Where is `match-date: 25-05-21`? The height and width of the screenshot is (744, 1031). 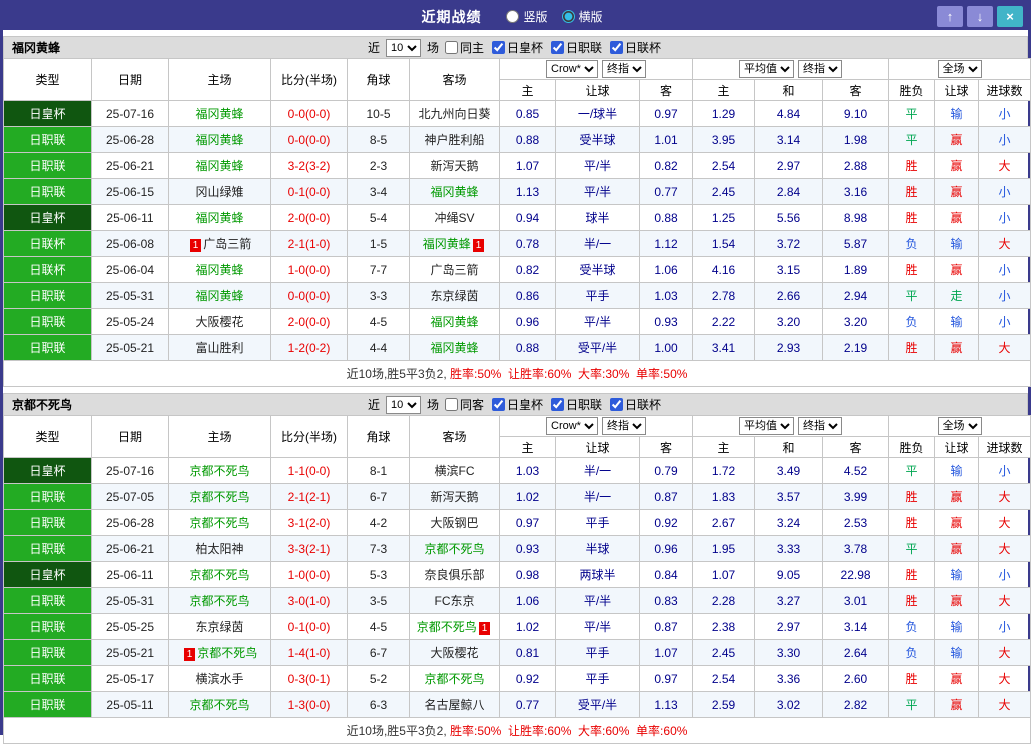
match-date: 25-05-21 is located at coordinates (130, 652).